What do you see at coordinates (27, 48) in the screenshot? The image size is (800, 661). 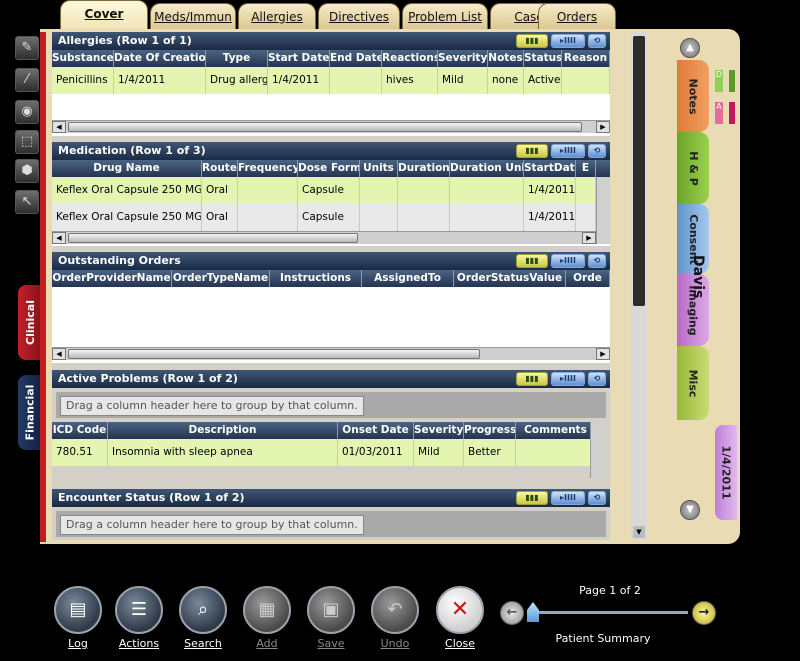 I see `pen-icon: ✎` at bounding box center [27, 48].